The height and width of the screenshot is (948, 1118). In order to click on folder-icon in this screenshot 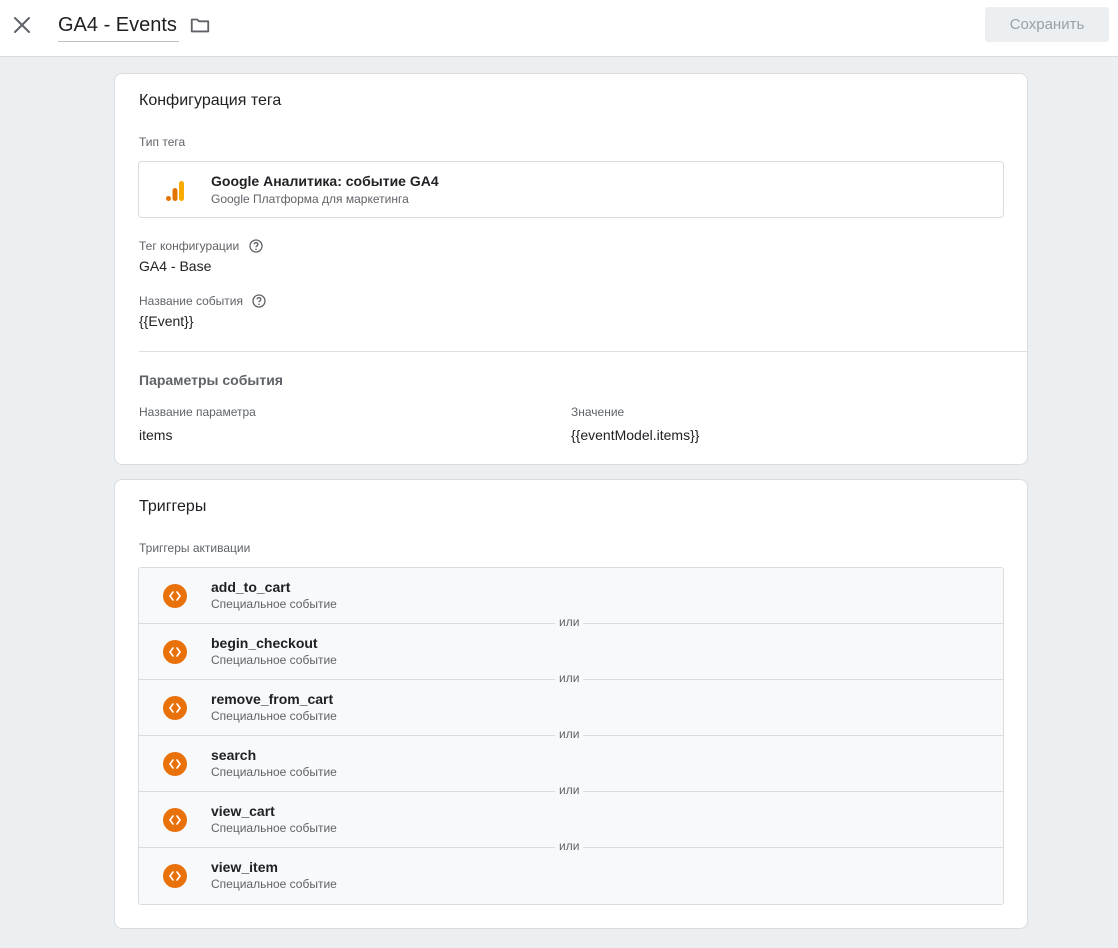, I will do `click(200, 25)`.